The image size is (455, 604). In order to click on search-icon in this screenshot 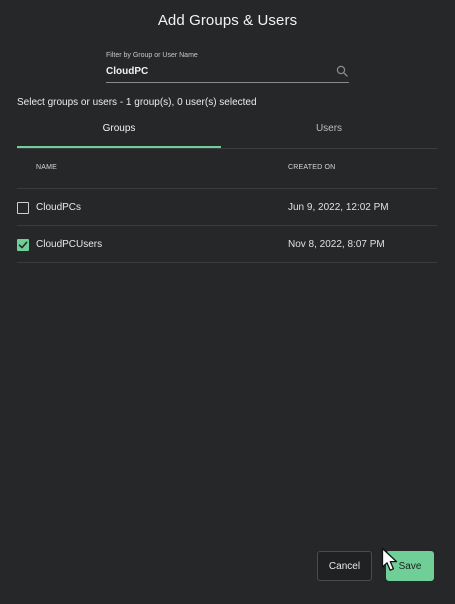, I will do `click(342, 71)`.